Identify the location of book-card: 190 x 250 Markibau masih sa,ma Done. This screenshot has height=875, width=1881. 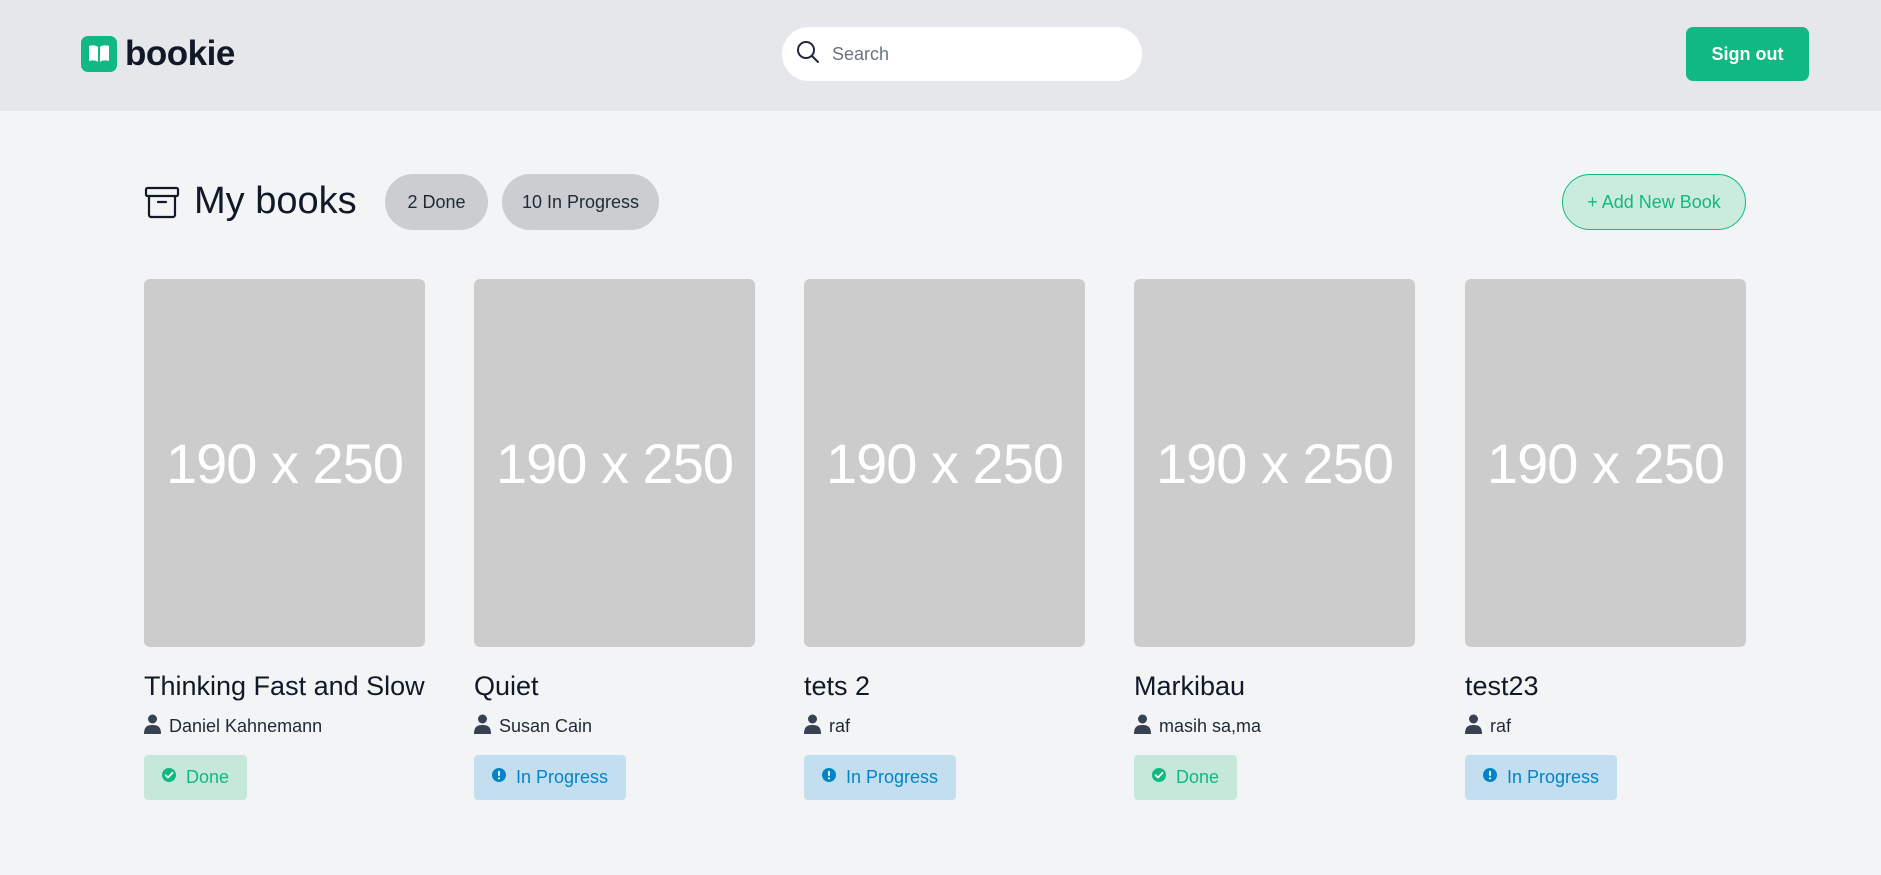
(1274, 539).